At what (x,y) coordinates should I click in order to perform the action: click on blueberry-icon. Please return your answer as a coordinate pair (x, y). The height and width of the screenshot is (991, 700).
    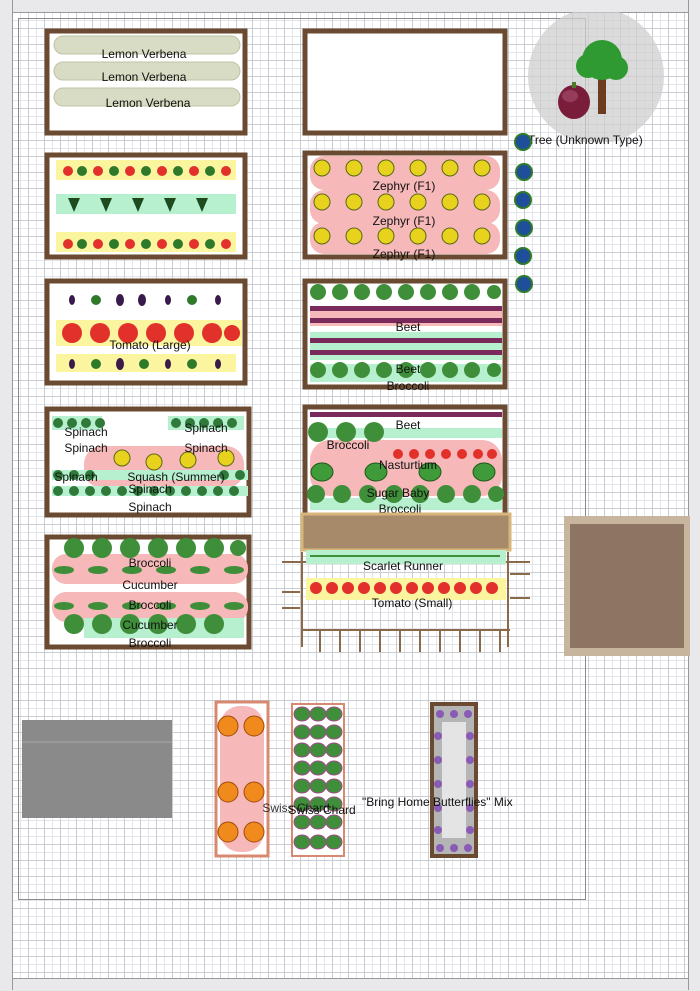
    Looking at the image, I should click on (523, 213).